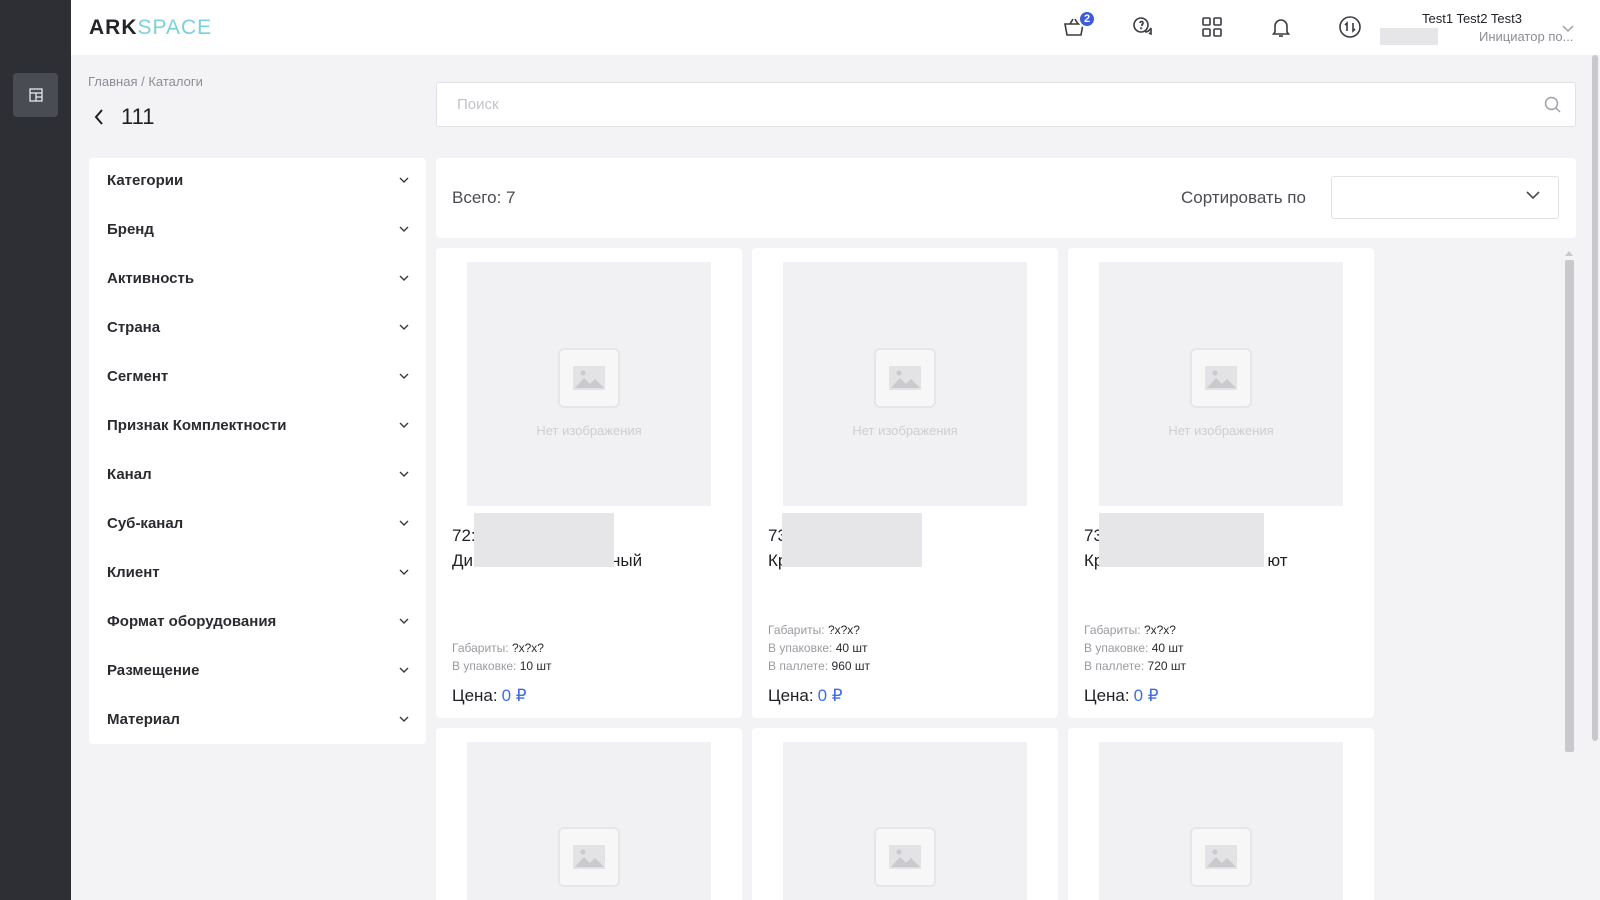 The image size is (1600, 900). What do you see at coordinates (35, 450) in the screenshot?
I see `left-rail` at bounding box center [35, 450].